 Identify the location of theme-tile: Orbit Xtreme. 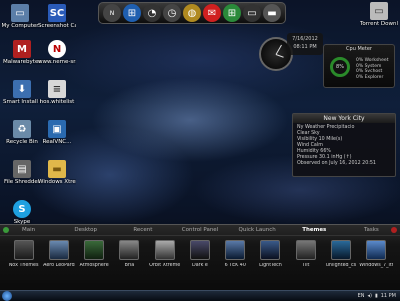
(165, 254).